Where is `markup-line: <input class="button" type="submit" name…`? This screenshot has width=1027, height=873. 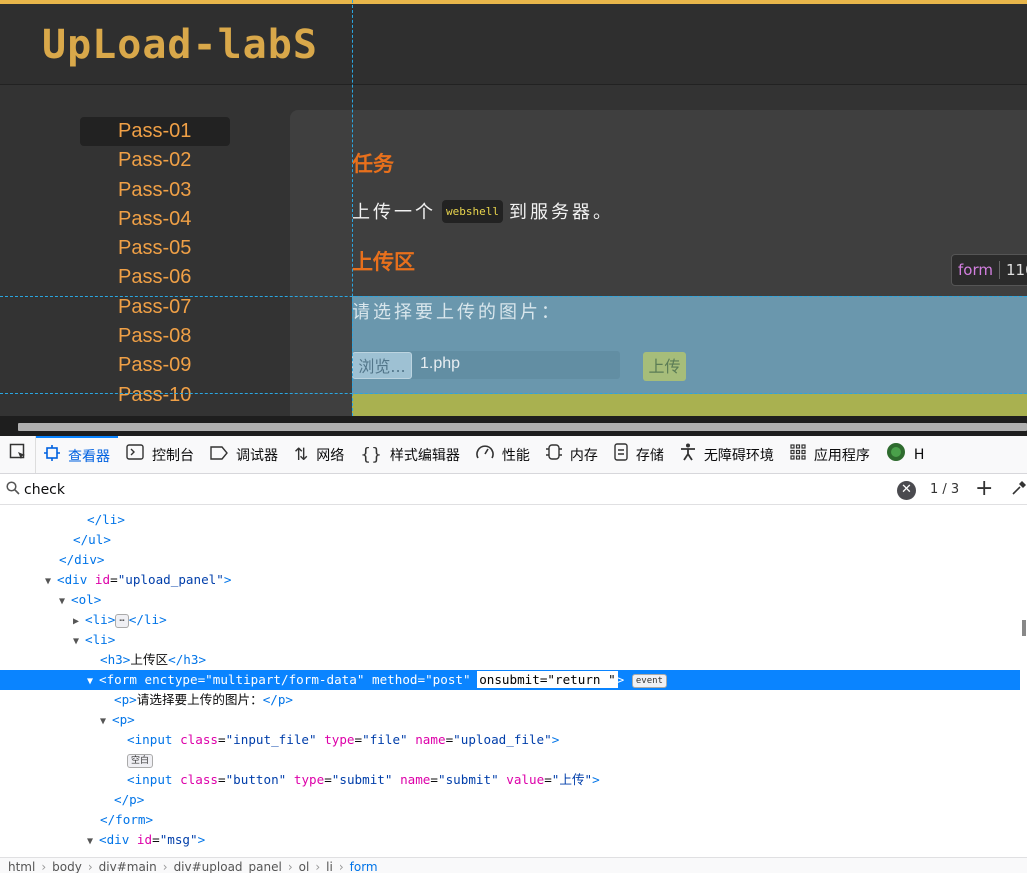
markup-line: <input class="button" type="submit" name… is located at coordinates (510, 780).